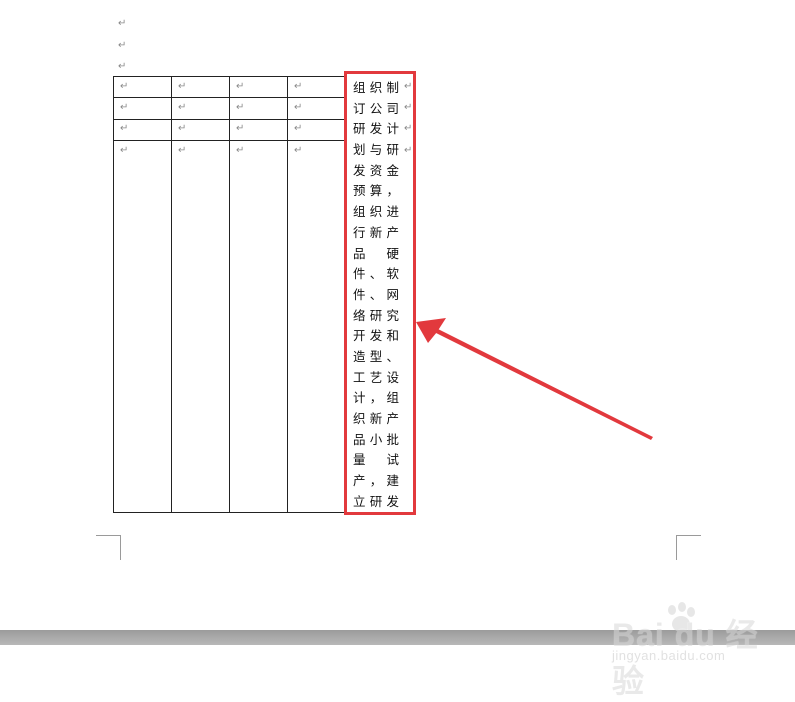  Describe the element at coordinates (542, 383) in the screenshot. I see `arrow-shaft` at that location.